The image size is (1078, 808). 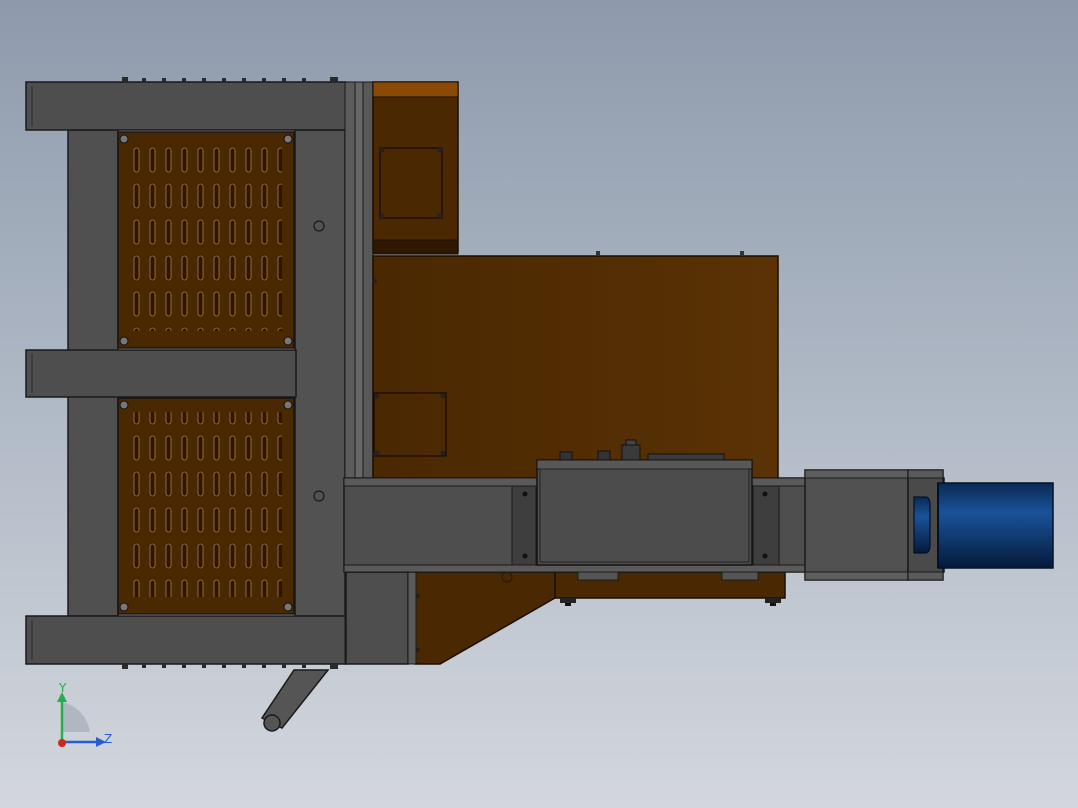 What do you see at coordinates (381, 618) in the screenshot?
I see `lower-support-block` at bounding box center [381, 618].